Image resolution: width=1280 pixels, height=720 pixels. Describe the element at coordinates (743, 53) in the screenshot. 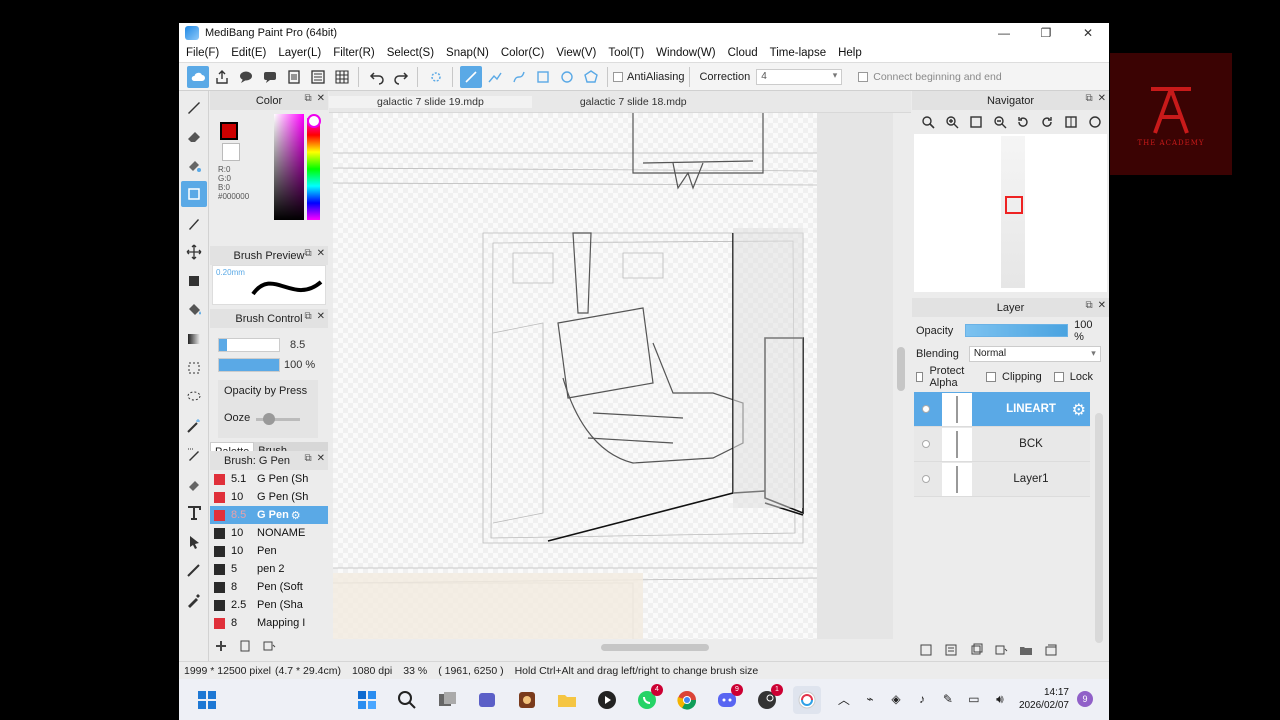

I see `menu-cloud: Cloud` at that location.